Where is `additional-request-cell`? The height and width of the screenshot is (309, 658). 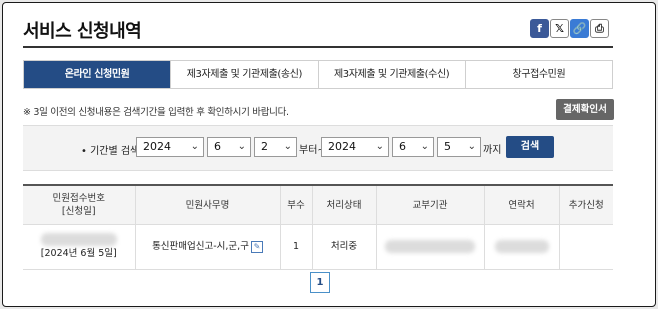
additional-request-cell is located at coordinates (585, 247).